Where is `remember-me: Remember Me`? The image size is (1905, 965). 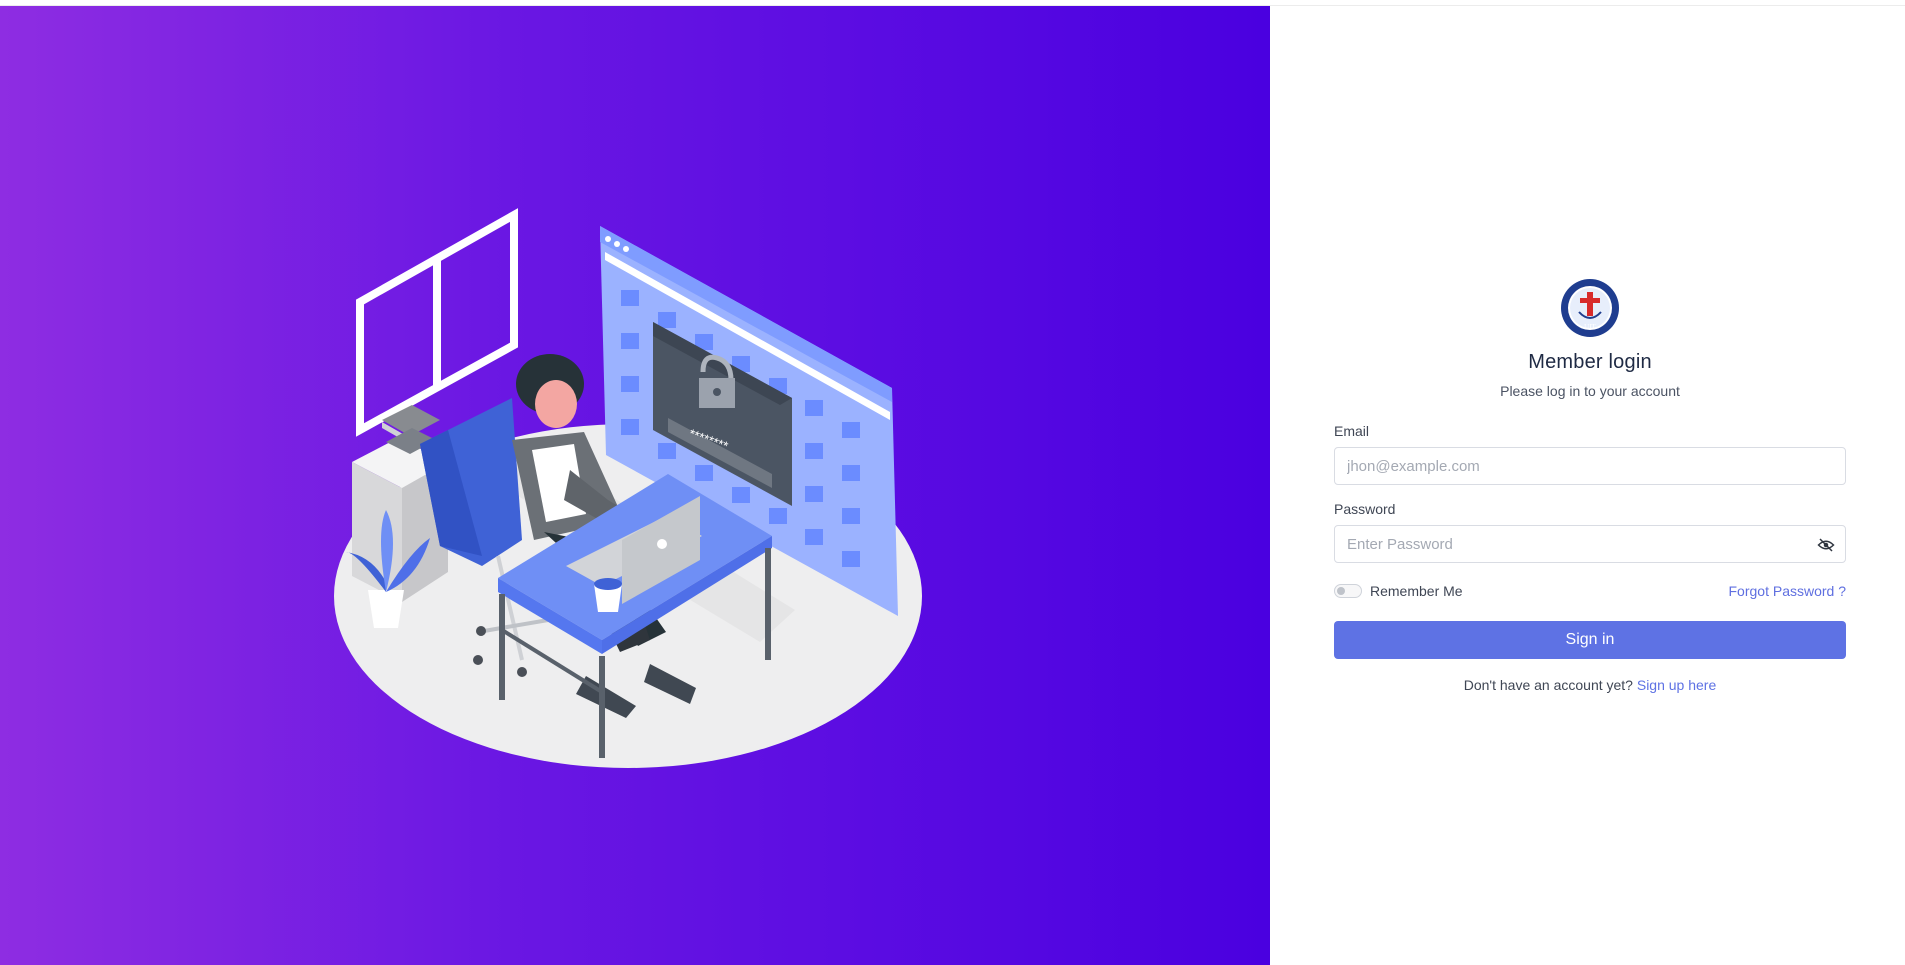
remember-me: Remember Me is located at coordinates (1398, 591).